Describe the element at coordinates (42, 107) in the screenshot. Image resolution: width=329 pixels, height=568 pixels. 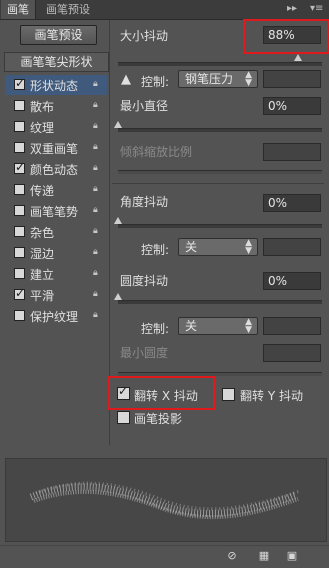
I see `setting-label: 散布` at that location.